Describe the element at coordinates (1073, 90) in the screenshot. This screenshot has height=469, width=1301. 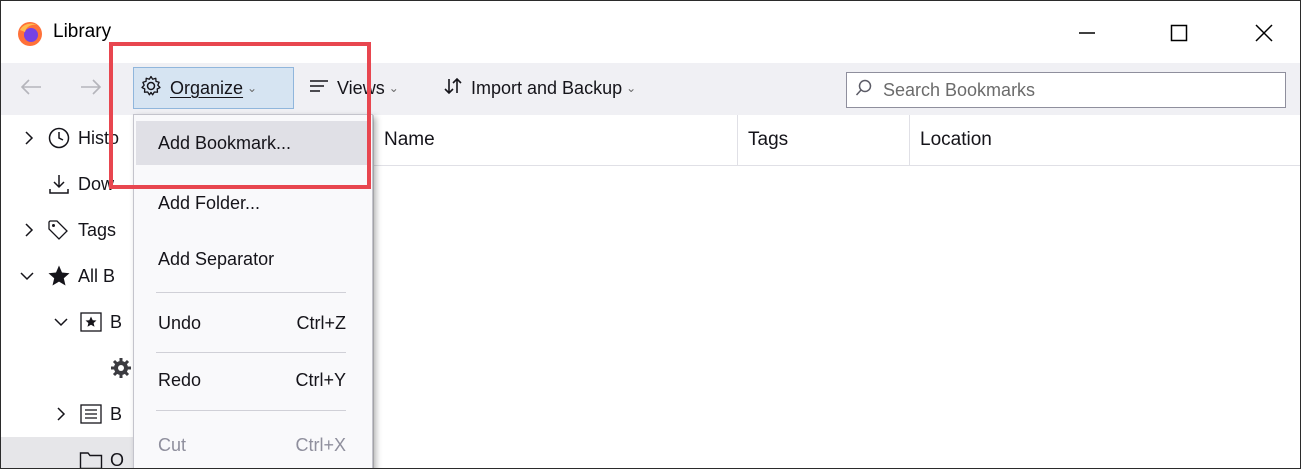
I see `search-input` at that location.